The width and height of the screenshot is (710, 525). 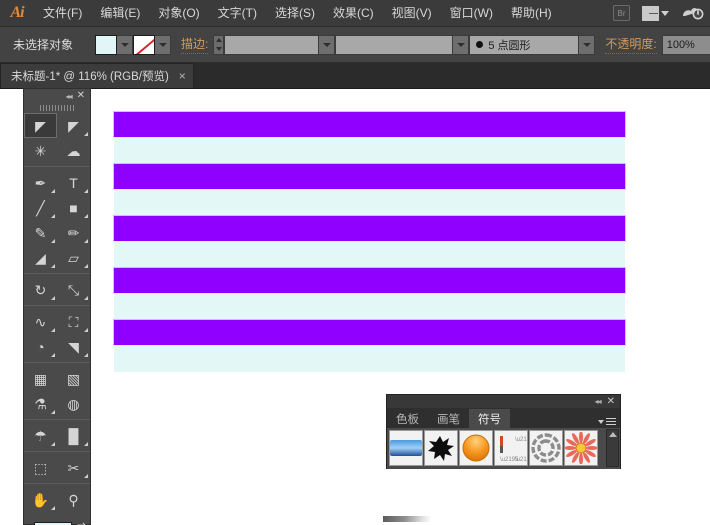 I want to click on stroke-swatch-none, so click(x=144, y=44).